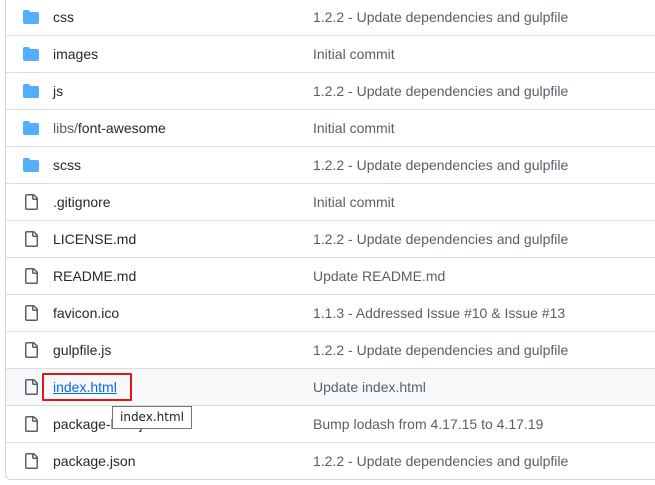 This screenshot has height=485, width=655. I want to click on file-row-readme: README.md Update README.md, so click(330, 275).